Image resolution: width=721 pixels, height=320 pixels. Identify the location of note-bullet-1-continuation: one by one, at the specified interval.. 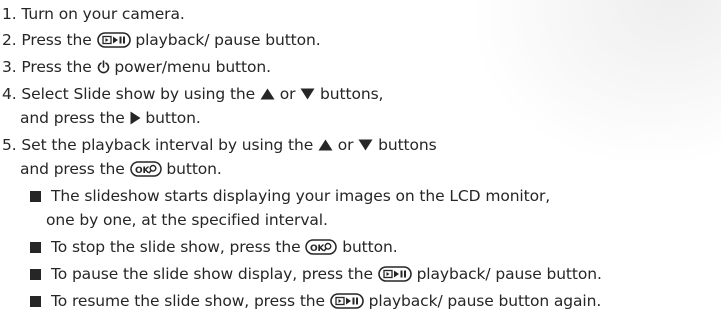
(187, 220).